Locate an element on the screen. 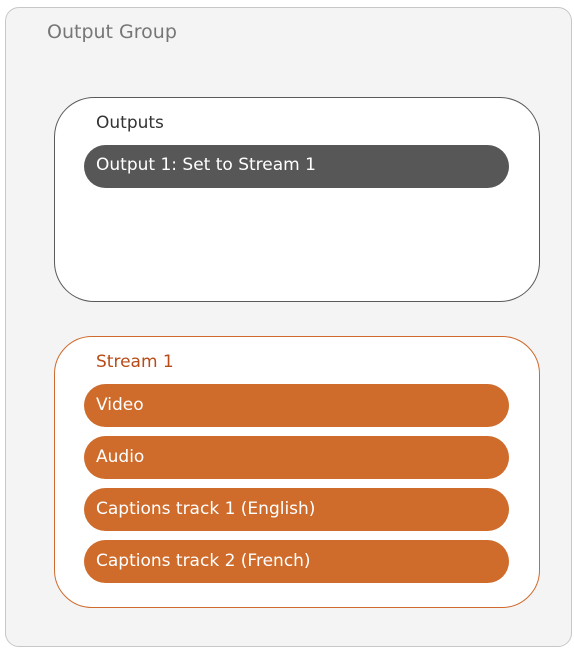 The height and width of the screenshot is (649, 574). stream-title: Stream 1 is located at coordinates (135, 362).